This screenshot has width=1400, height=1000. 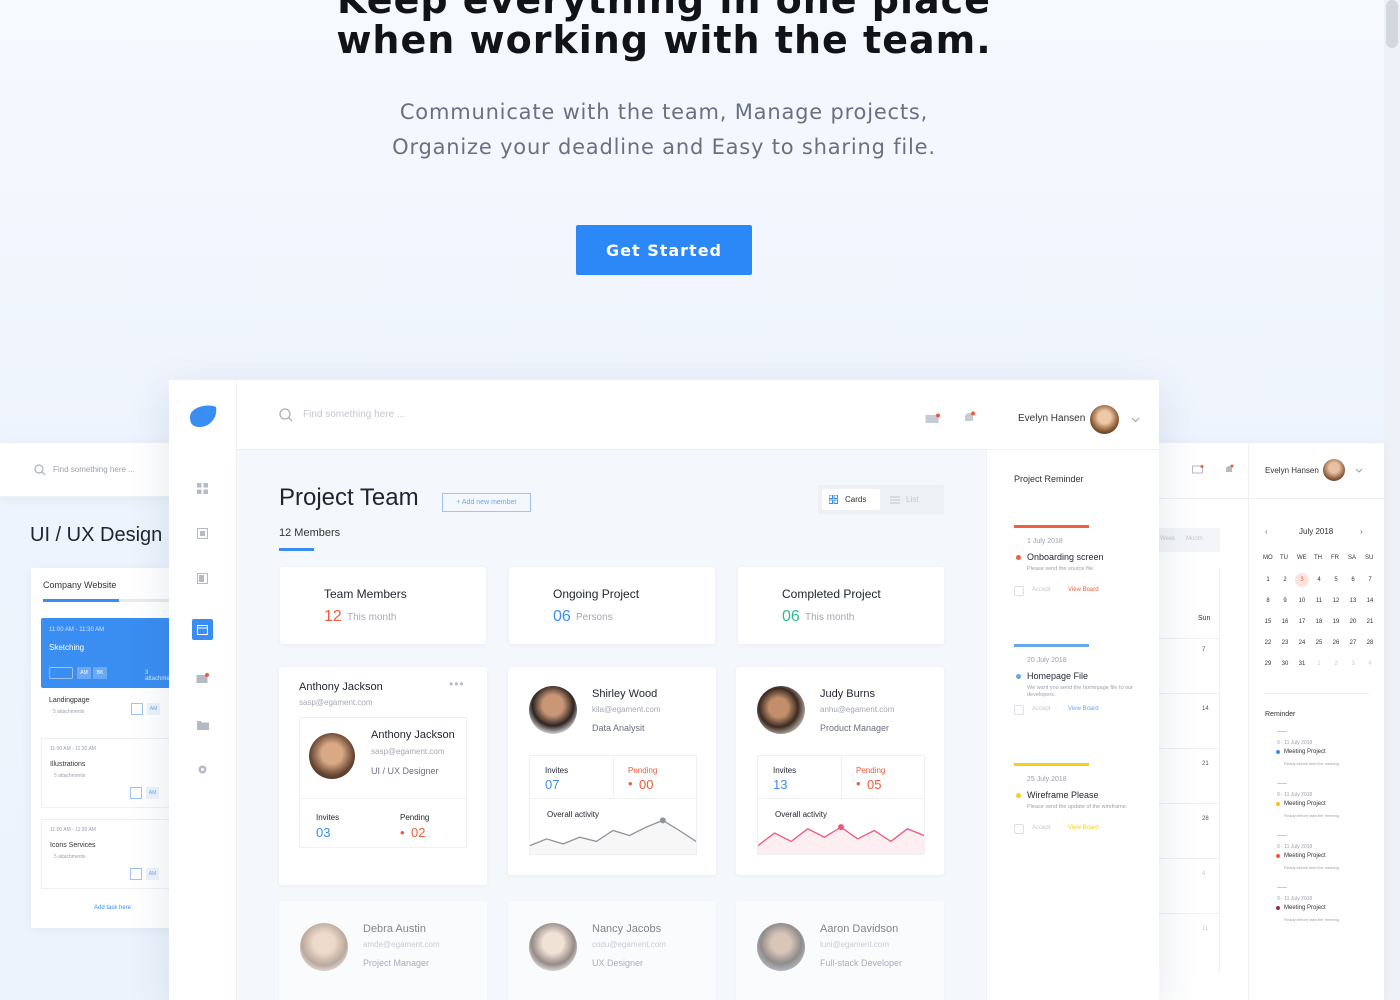 What do you see at coordinates (1336, 580) in the screenshot?
I see `calendar-day: 5` at bounding box center [1336, 580].